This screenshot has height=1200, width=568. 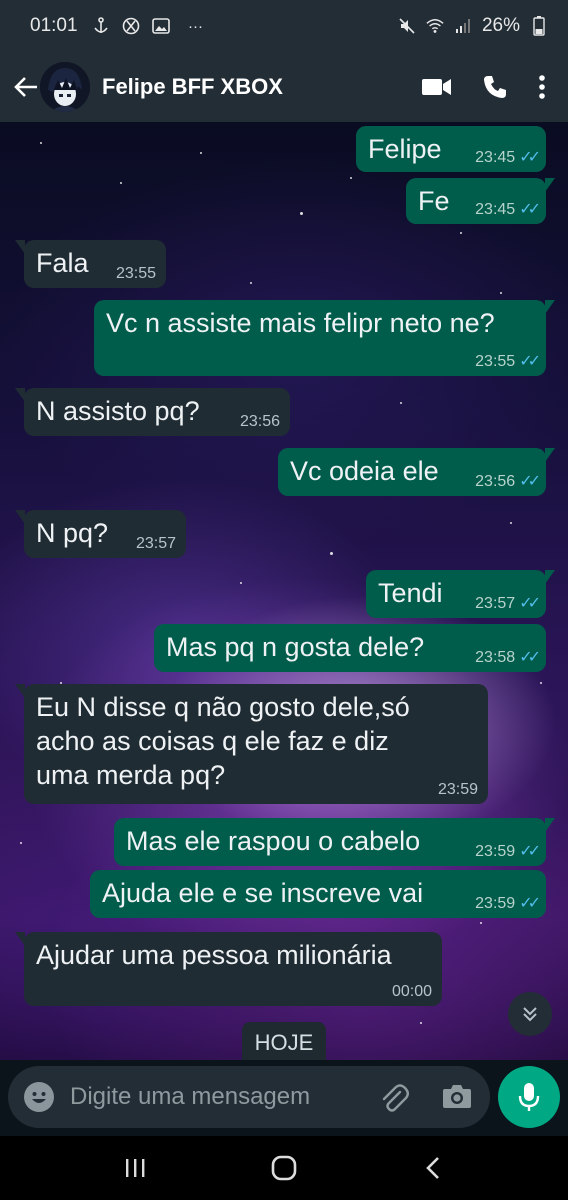 I want to click on xbox-icon, so click(x=131, y=26).